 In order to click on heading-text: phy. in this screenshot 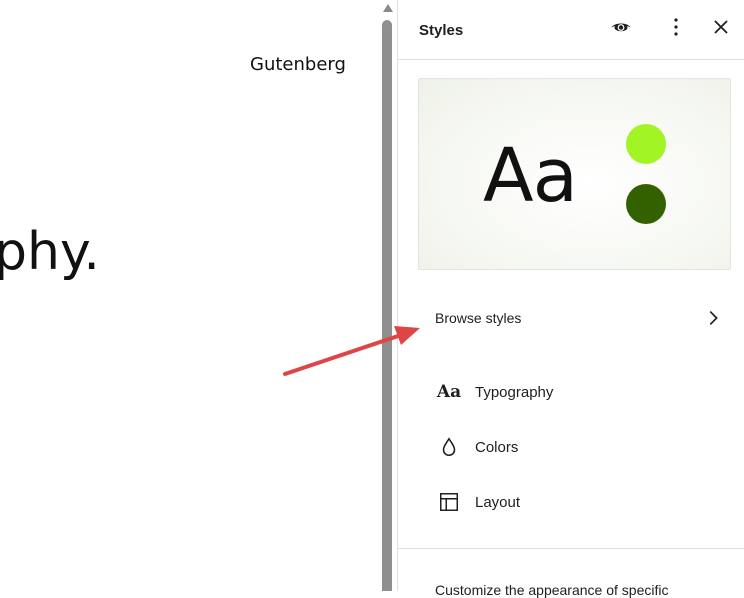, I will do `click(50, 252)`.